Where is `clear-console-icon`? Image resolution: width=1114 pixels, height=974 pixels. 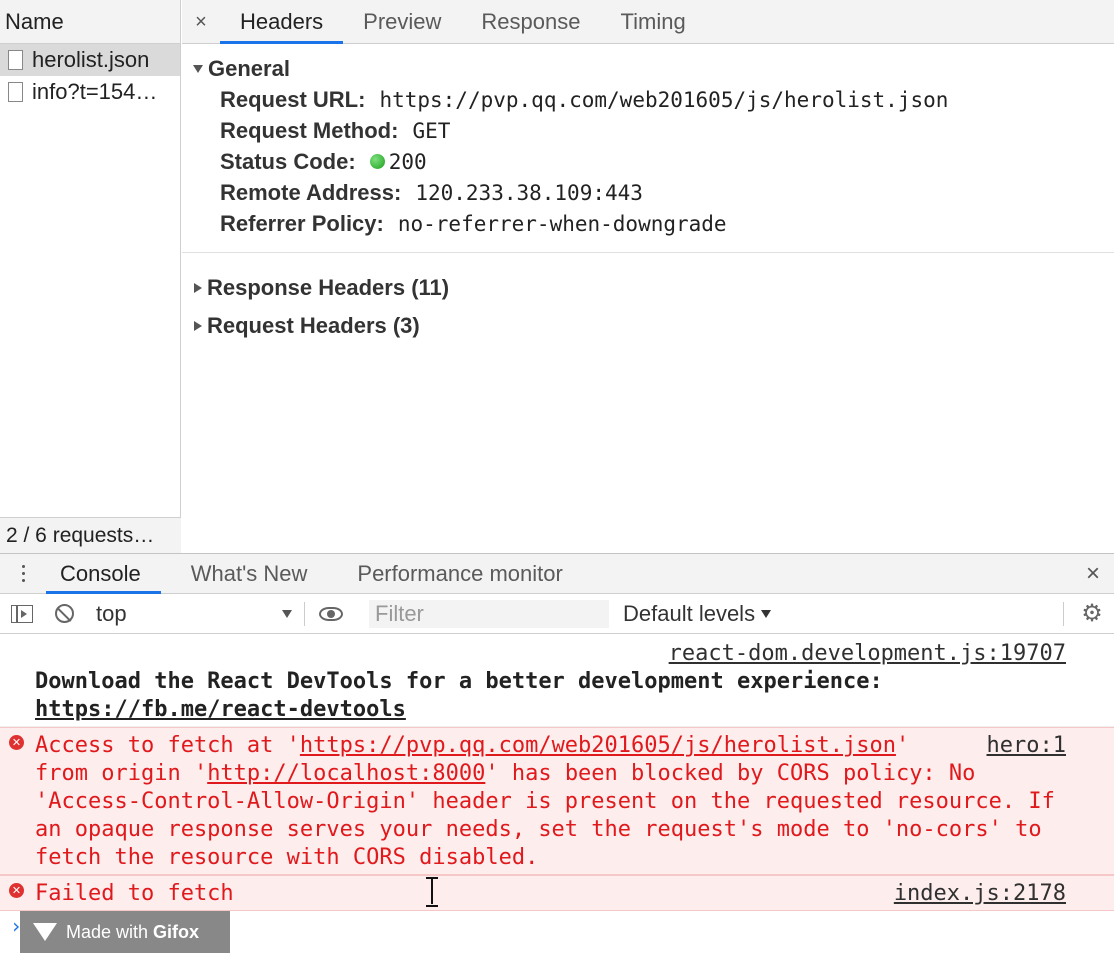 clear-console-icon is located at coordinates (64, 613).